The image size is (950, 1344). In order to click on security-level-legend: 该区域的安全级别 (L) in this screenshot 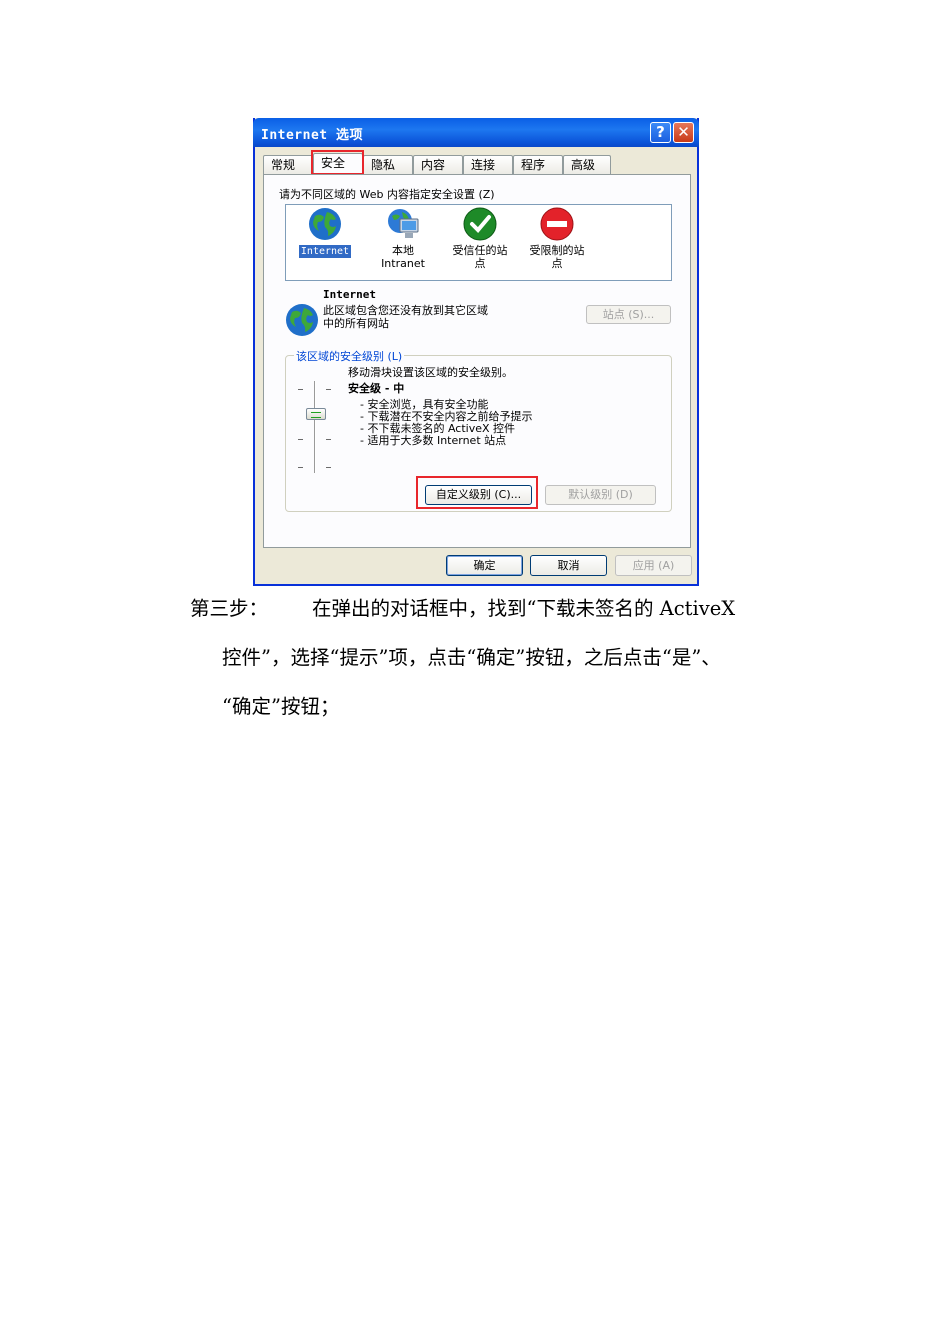, I will do `click(349, 356)`.